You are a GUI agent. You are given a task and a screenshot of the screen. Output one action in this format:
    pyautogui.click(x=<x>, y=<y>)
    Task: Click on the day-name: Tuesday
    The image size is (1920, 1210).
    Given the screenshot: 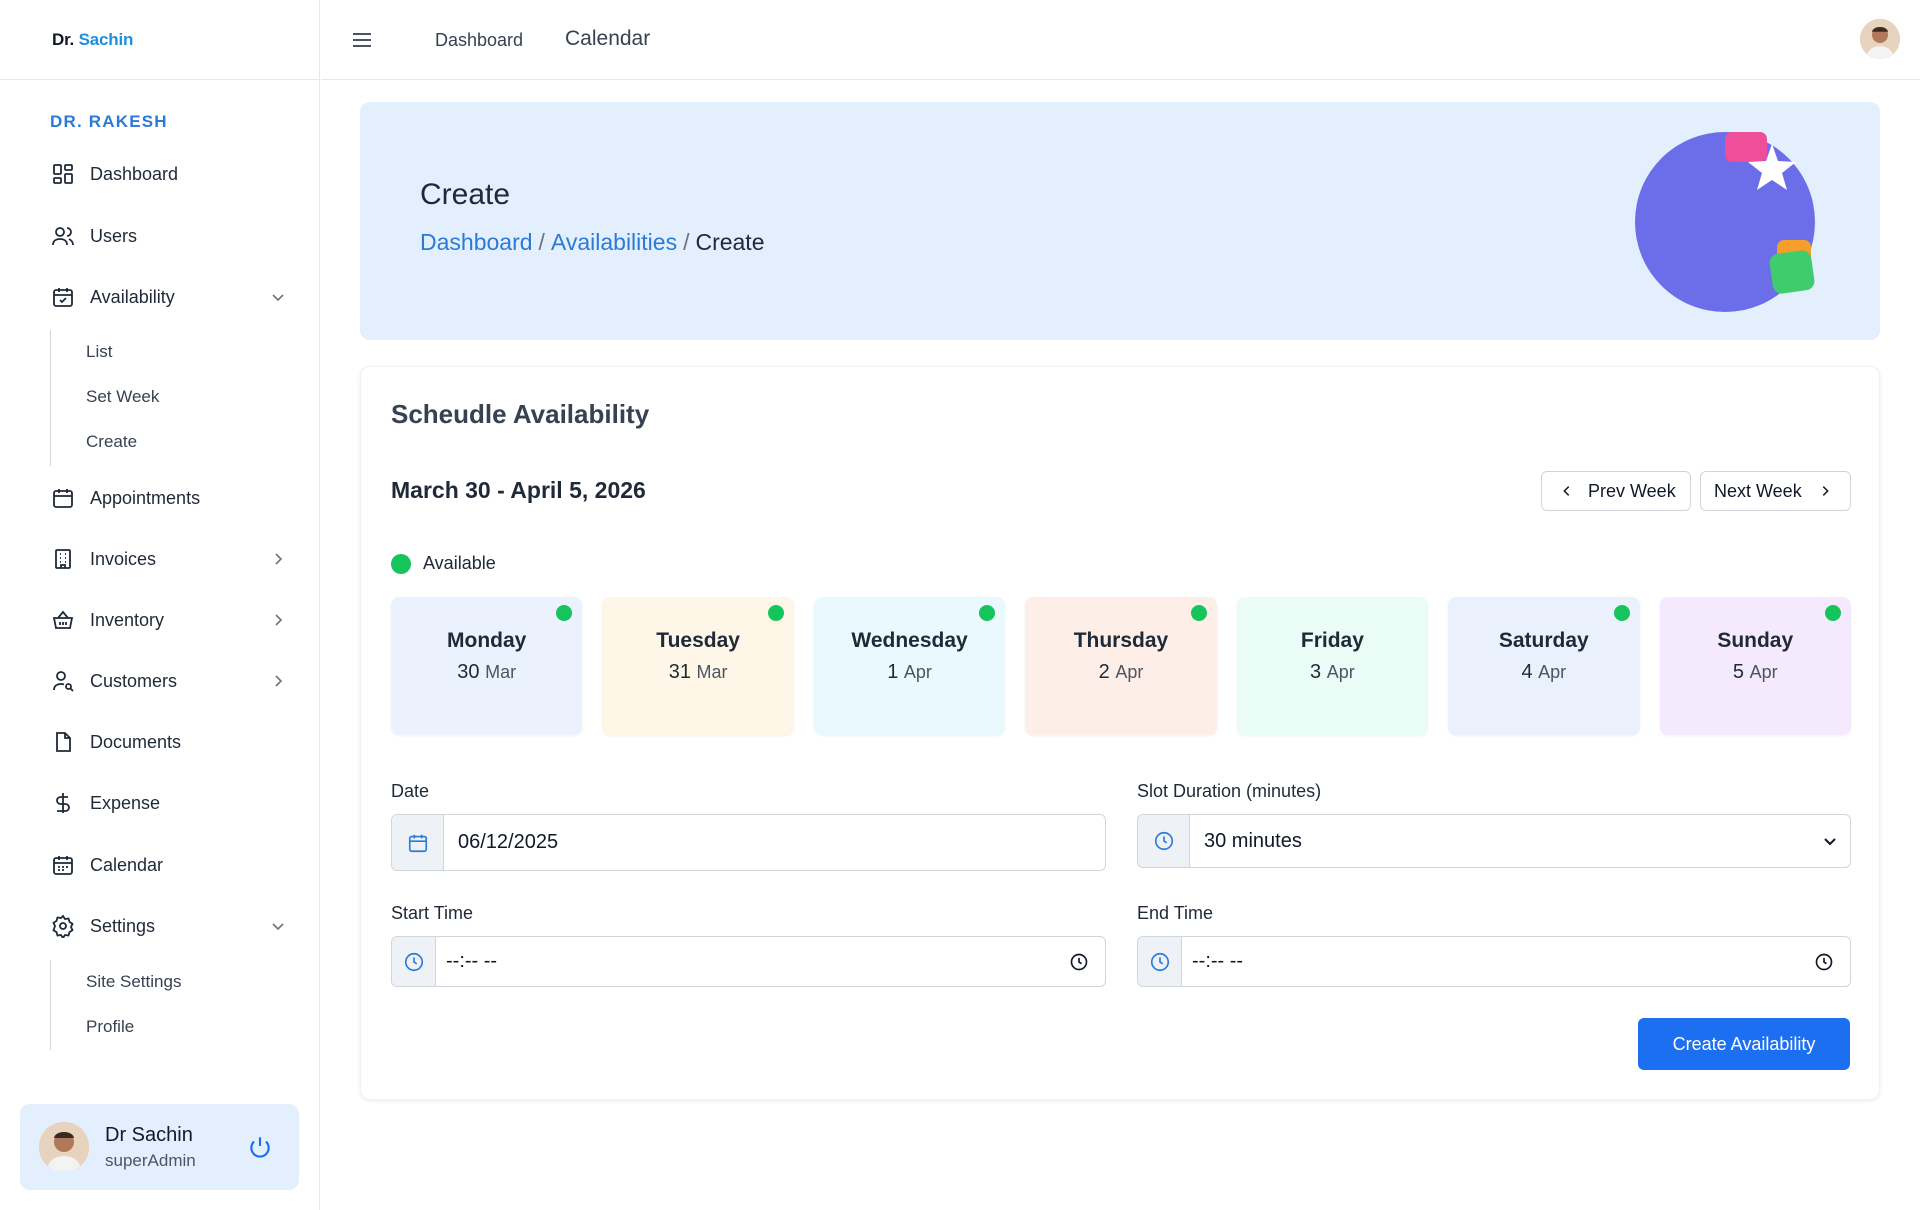 What is the action you would take?
    pyautogui.click(x=698, y=640)
    